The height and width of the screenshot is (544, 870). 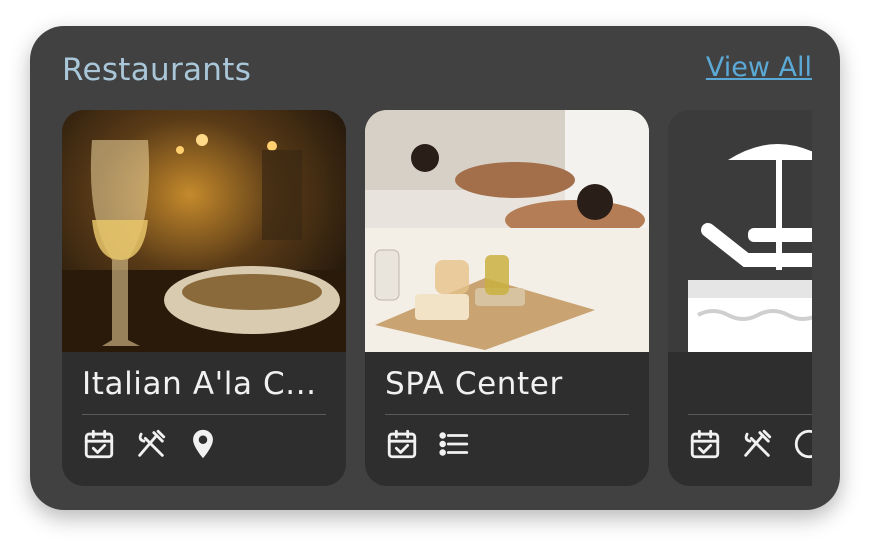 What do you see at coordinates (454, 444) in the screenshot?
I see `list-icon` at bounding box center [454, 444].